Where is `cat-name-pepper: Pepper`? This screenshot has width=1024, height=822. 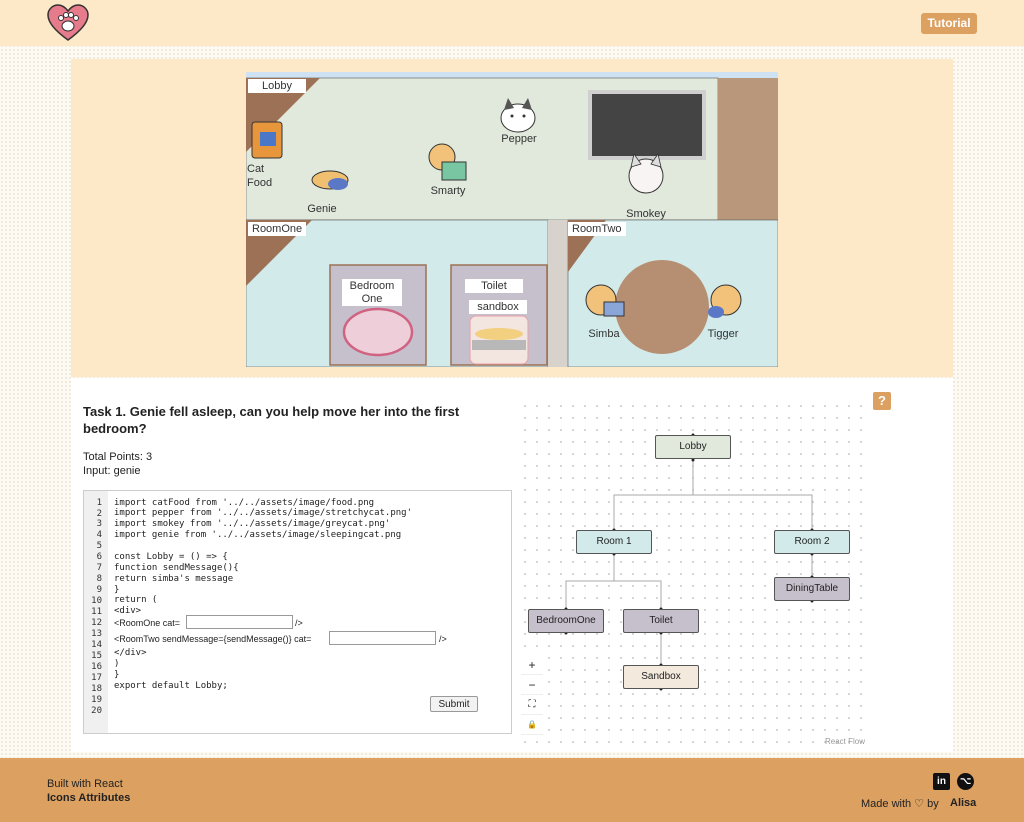
cat-name-pepper: Pepper is located at coordinates (519, 139).